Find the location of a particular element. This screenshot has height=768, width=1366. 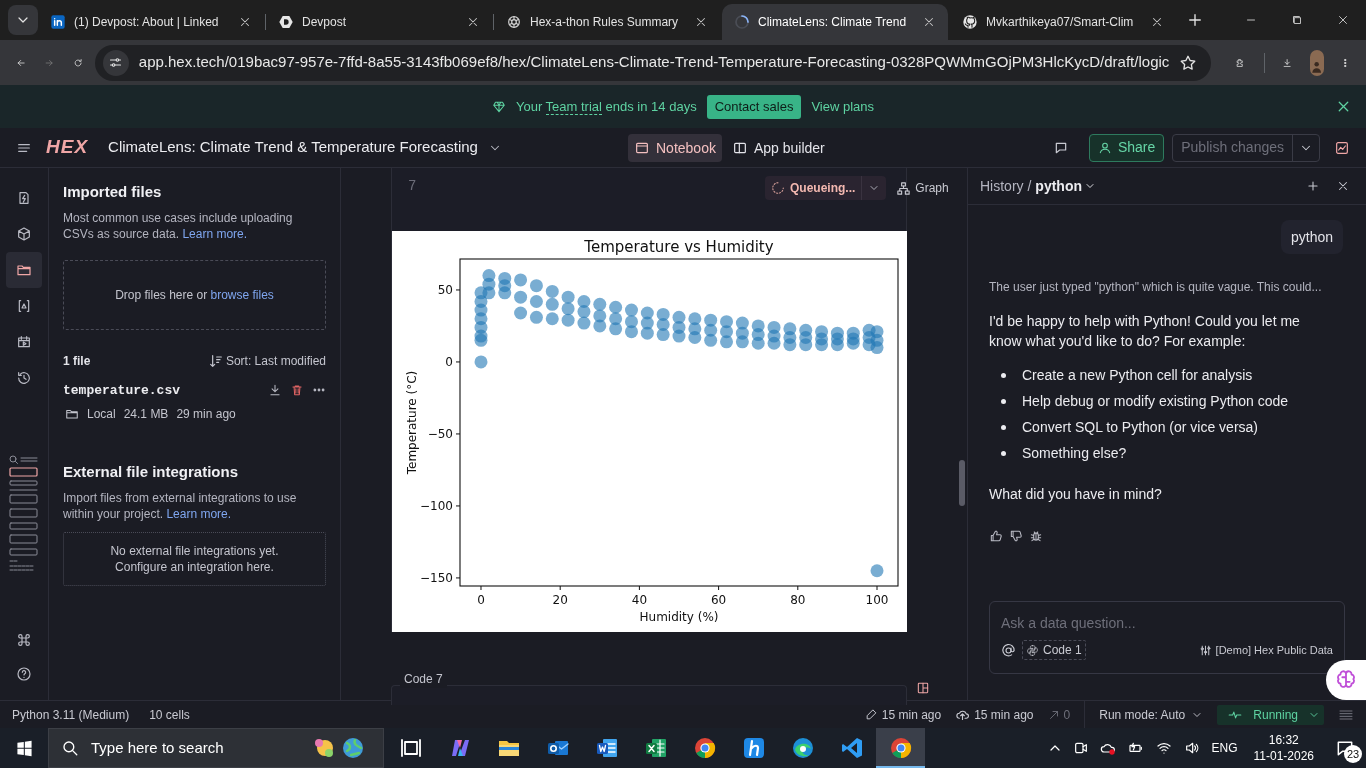

empty-state-text: Configure an integration here. is located at coordinates (194, 566).